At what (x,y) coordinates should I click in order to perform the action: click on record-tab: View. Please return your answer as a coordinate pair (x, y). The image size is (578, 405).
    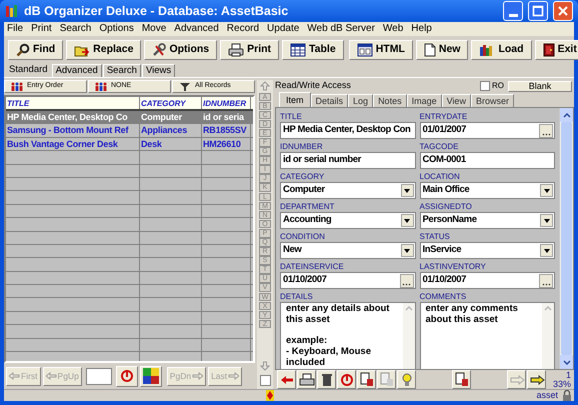
    Looking at the image, I should click on (456, 100).